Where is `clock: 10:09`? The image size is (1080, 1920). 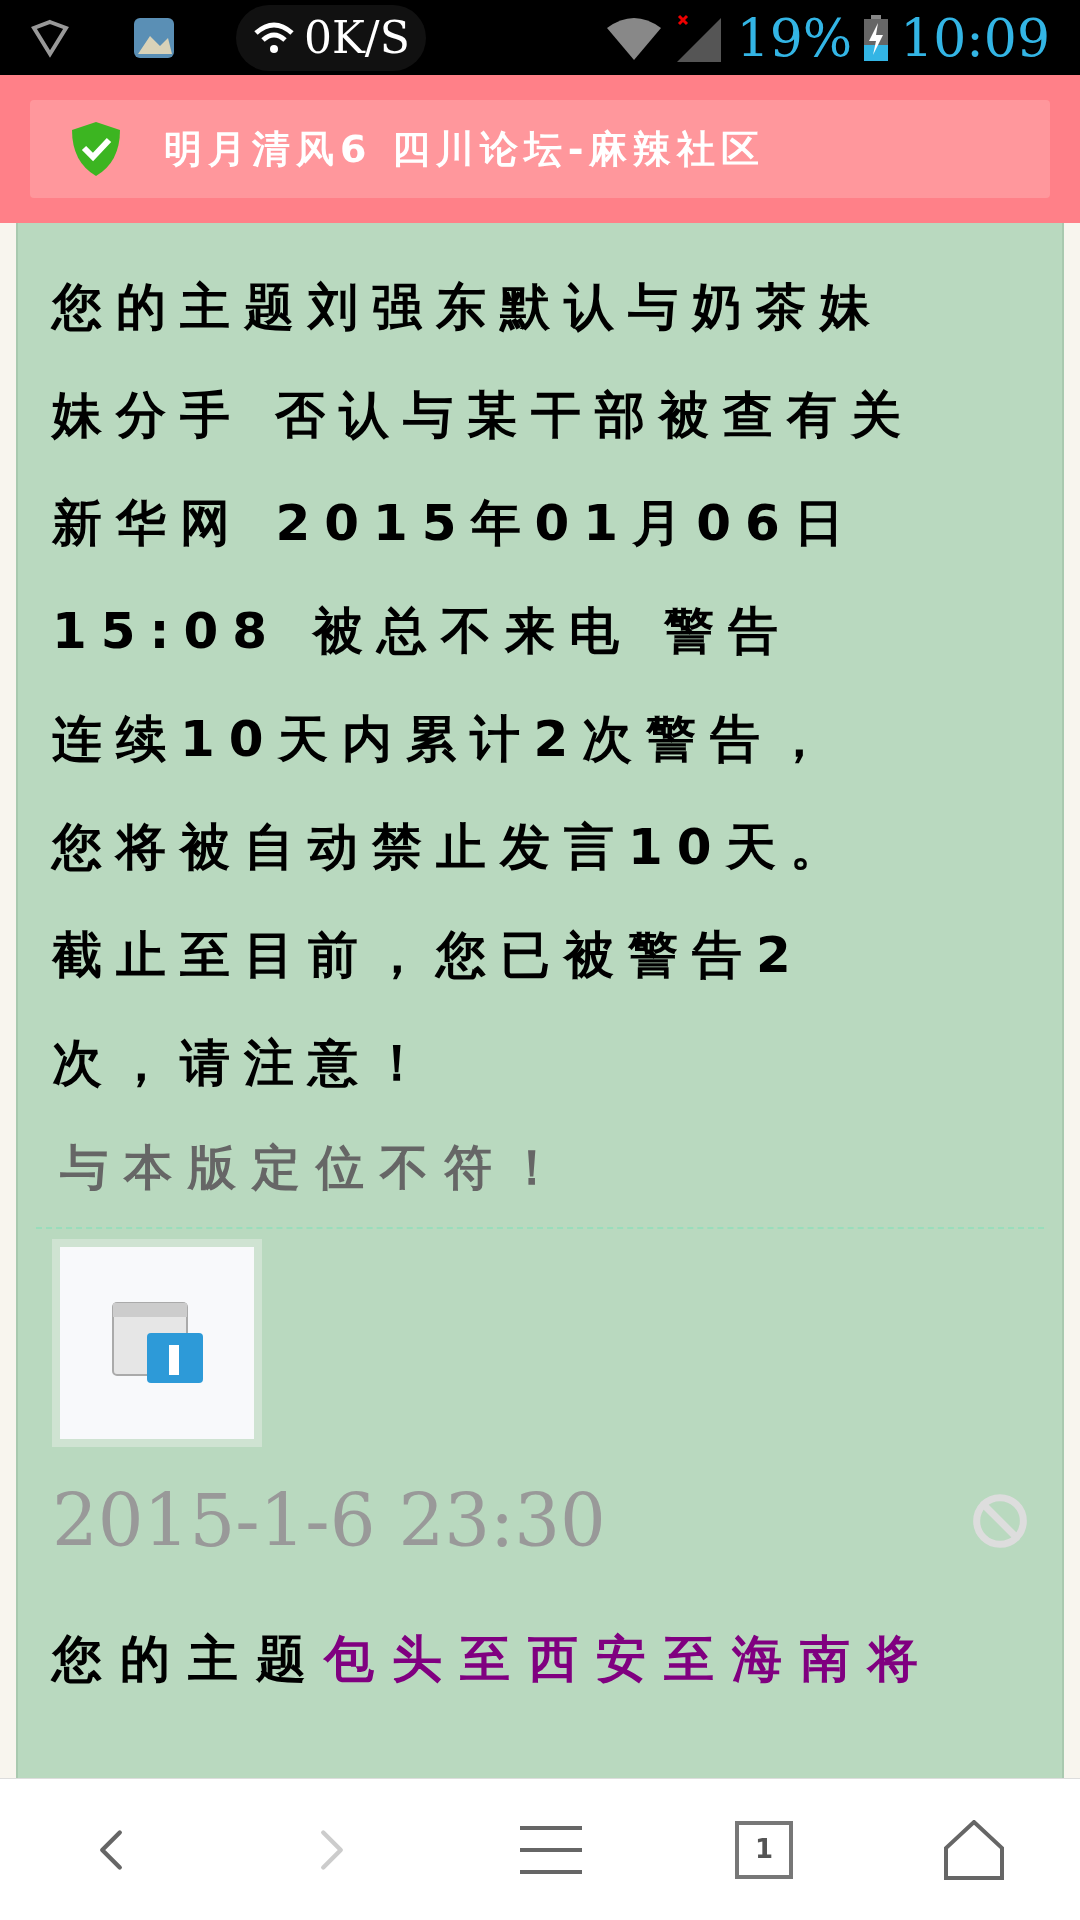 clock: 10:09 is located at coordinates (975, 38).